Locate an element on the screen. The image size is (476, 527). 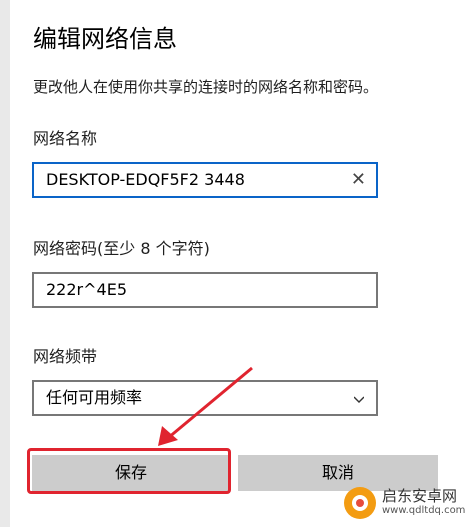
band-value: 任何可用频率 is located at coordinates (94, 397).